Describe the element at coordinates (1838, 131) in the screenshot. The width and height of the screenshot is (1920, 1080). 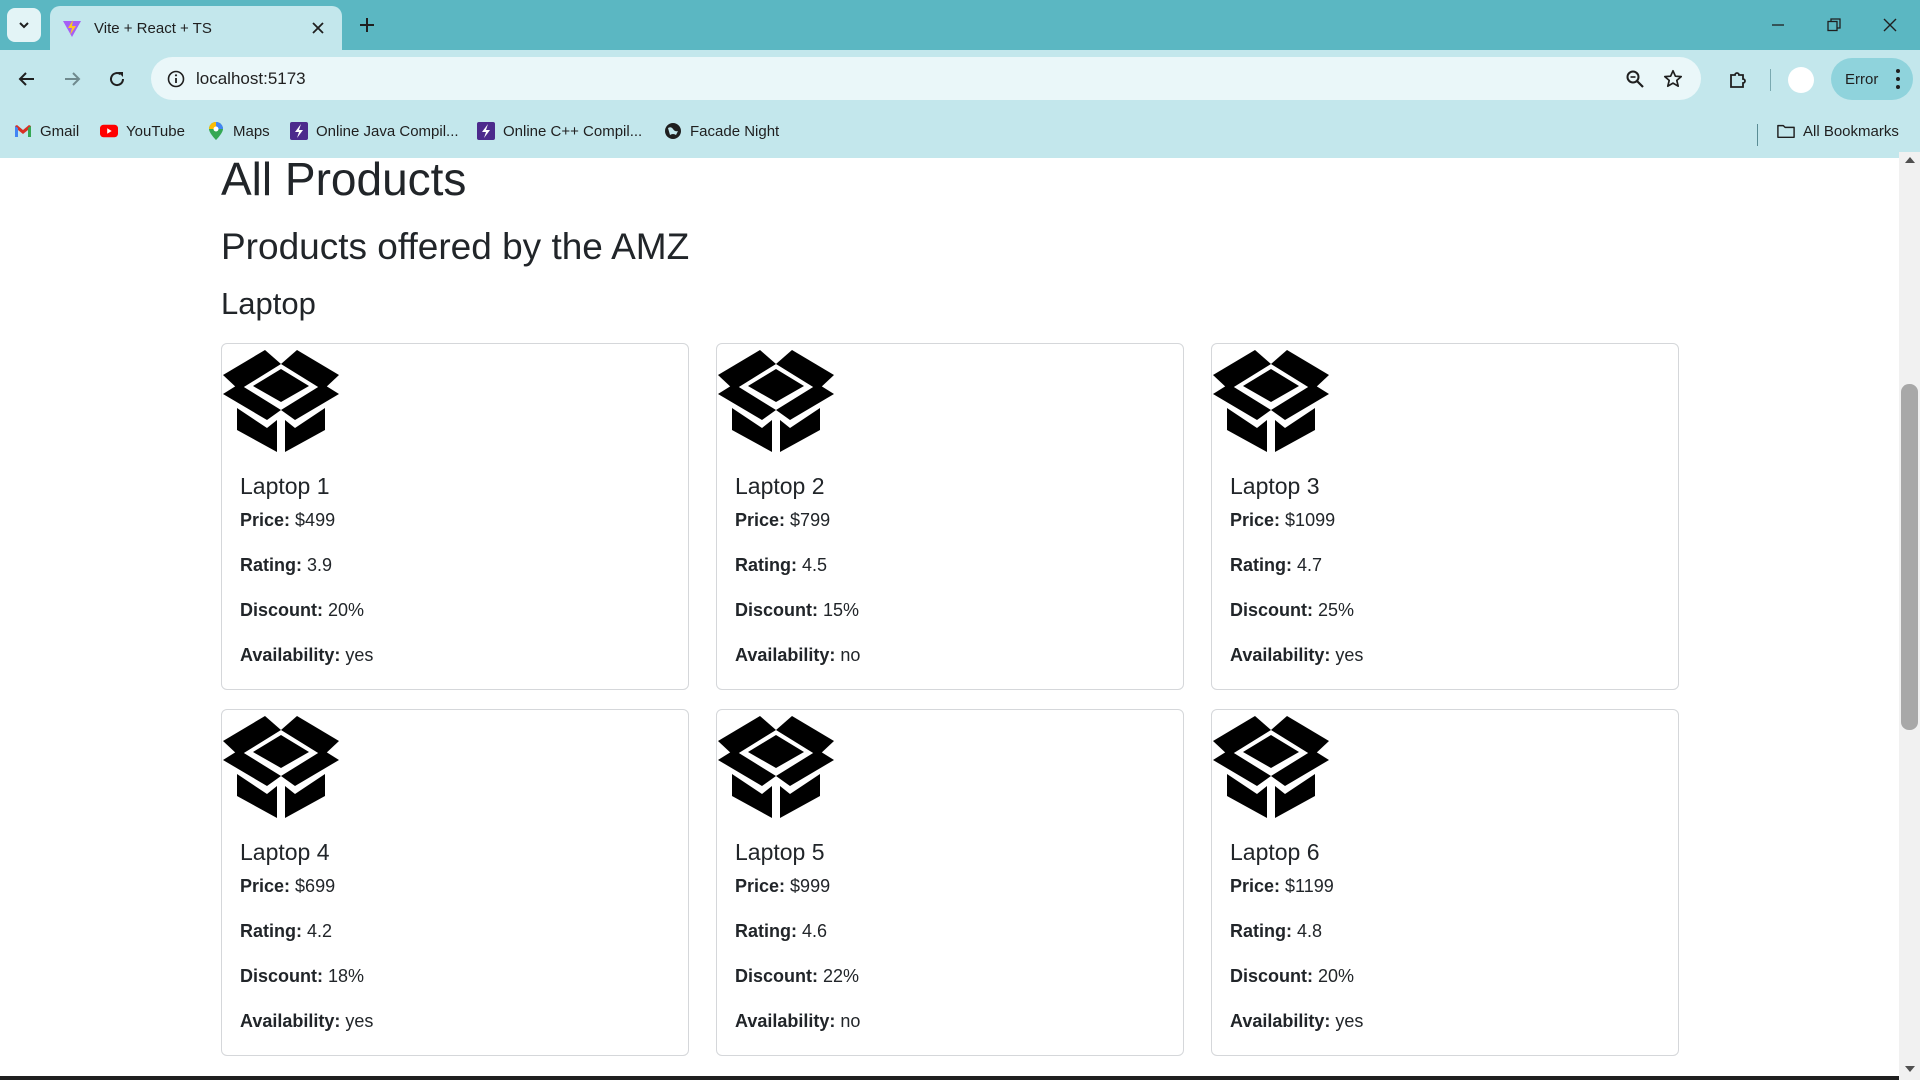
I see `all-bookmarks-button: All Bookmarks` at that location.